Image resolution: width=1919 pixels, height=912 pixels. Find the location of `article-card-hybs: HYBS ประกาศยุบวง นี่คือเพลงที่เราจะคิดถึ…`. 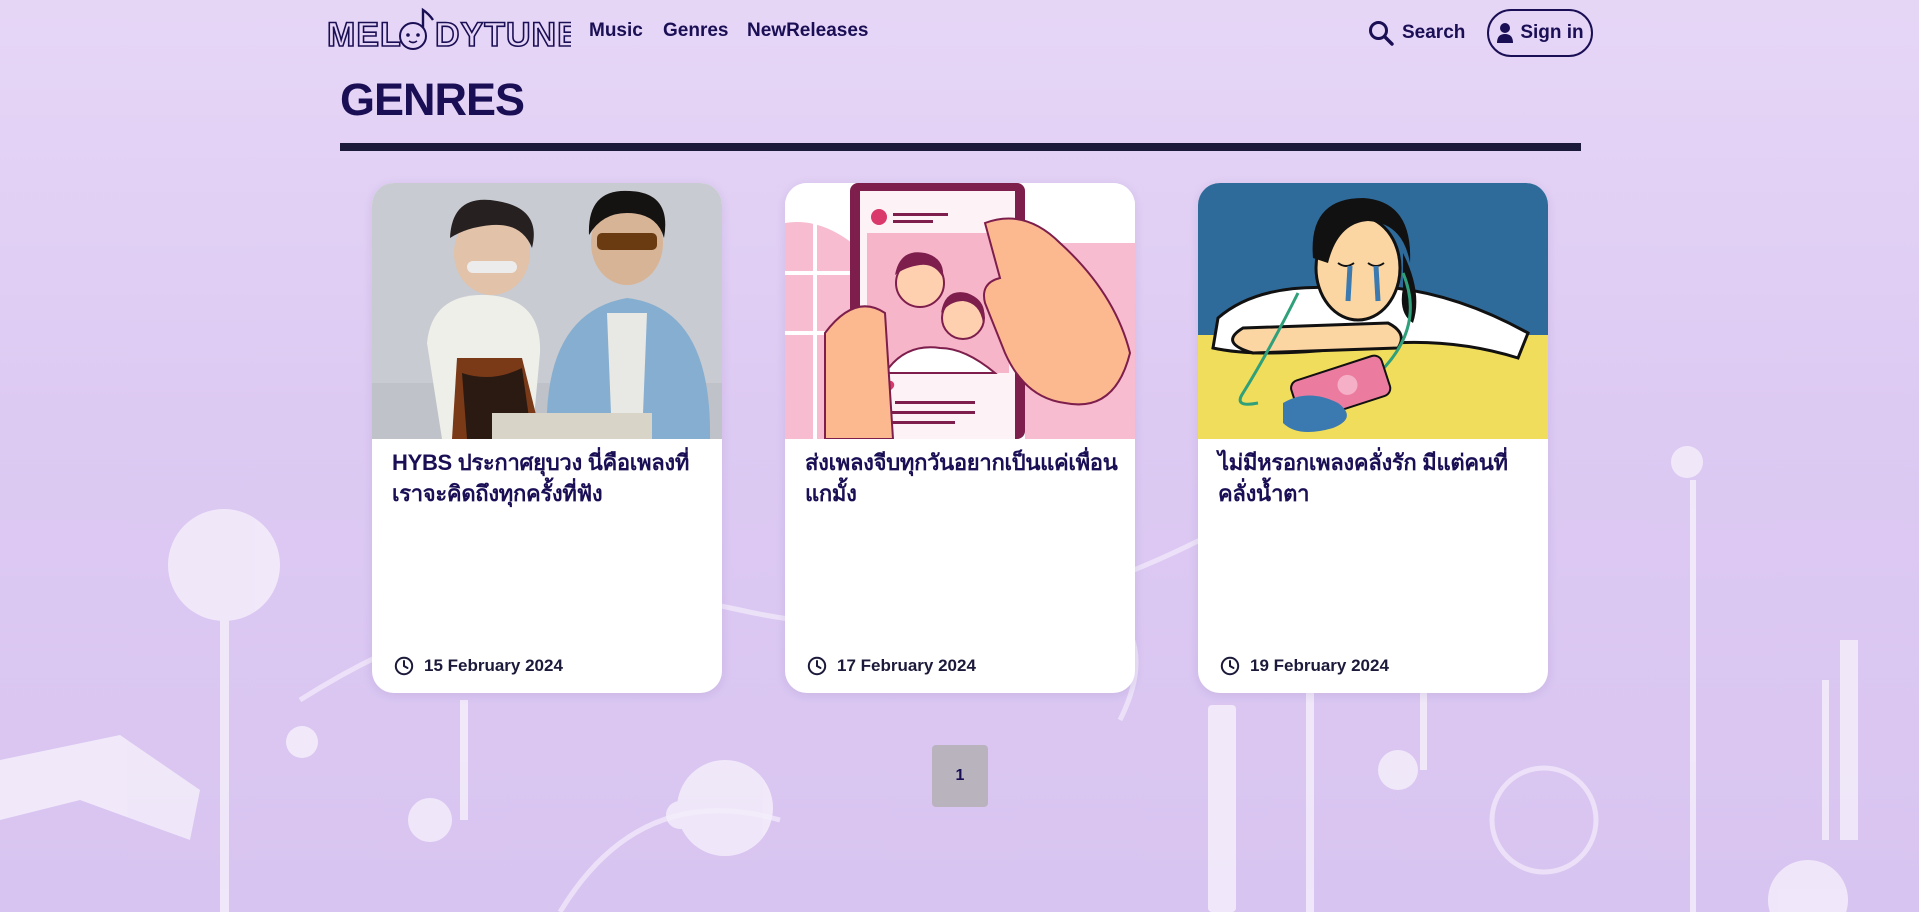

article-card-hybs: HYBS ประกาศยุบวง นี่คือเพลงที่เราจะคิดถึ… is located at coordinates (547, 438).